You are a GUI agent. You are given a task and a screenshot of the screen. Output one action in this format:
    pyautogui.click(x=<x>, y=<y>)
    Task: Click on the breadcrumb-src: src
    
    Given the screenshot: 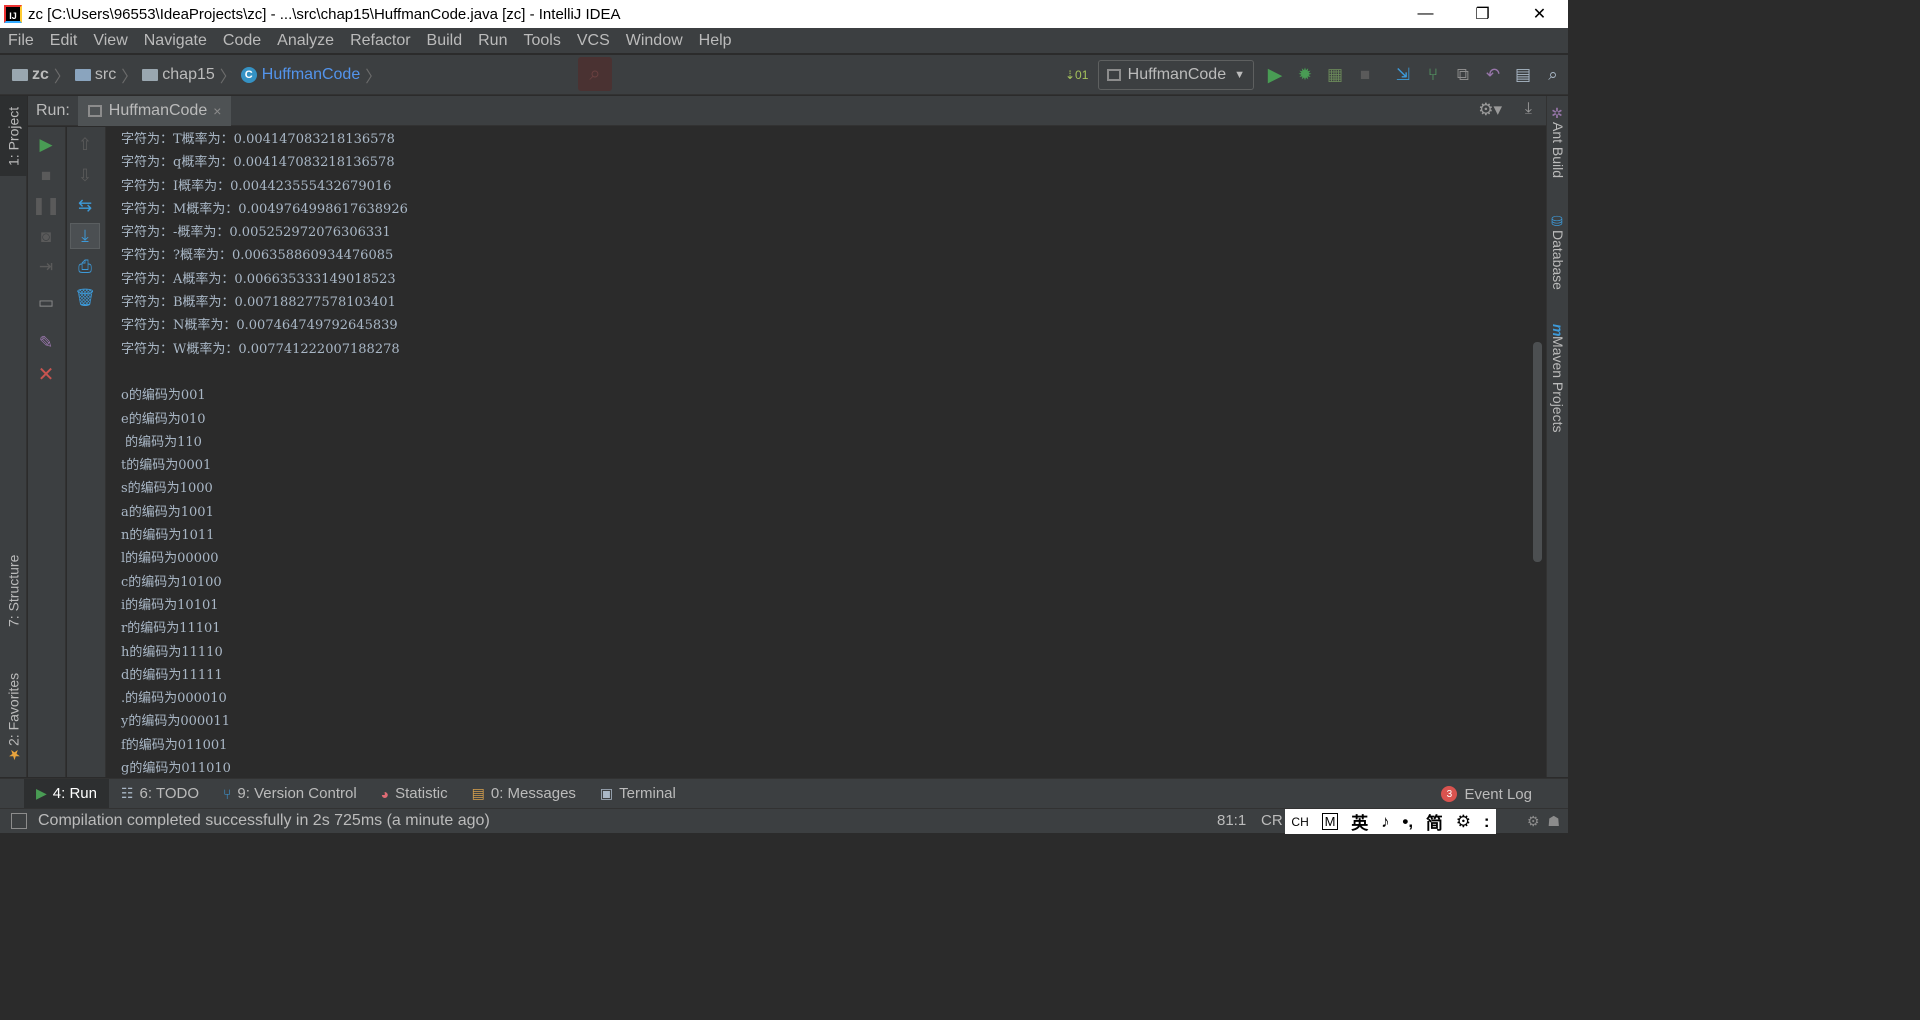 What is the action you would take?
    pyautogui.click(x=95, y=75)
    